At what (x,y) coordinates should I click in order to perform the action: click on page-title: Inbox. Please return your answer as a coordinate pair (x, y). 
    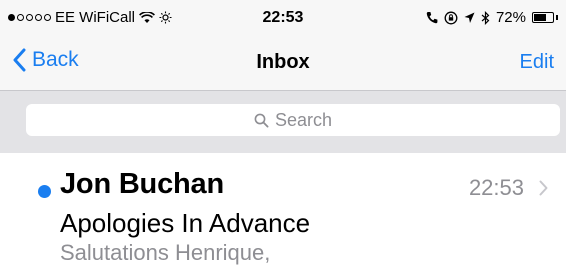
    Looking at the image, I should click on (283, 62).